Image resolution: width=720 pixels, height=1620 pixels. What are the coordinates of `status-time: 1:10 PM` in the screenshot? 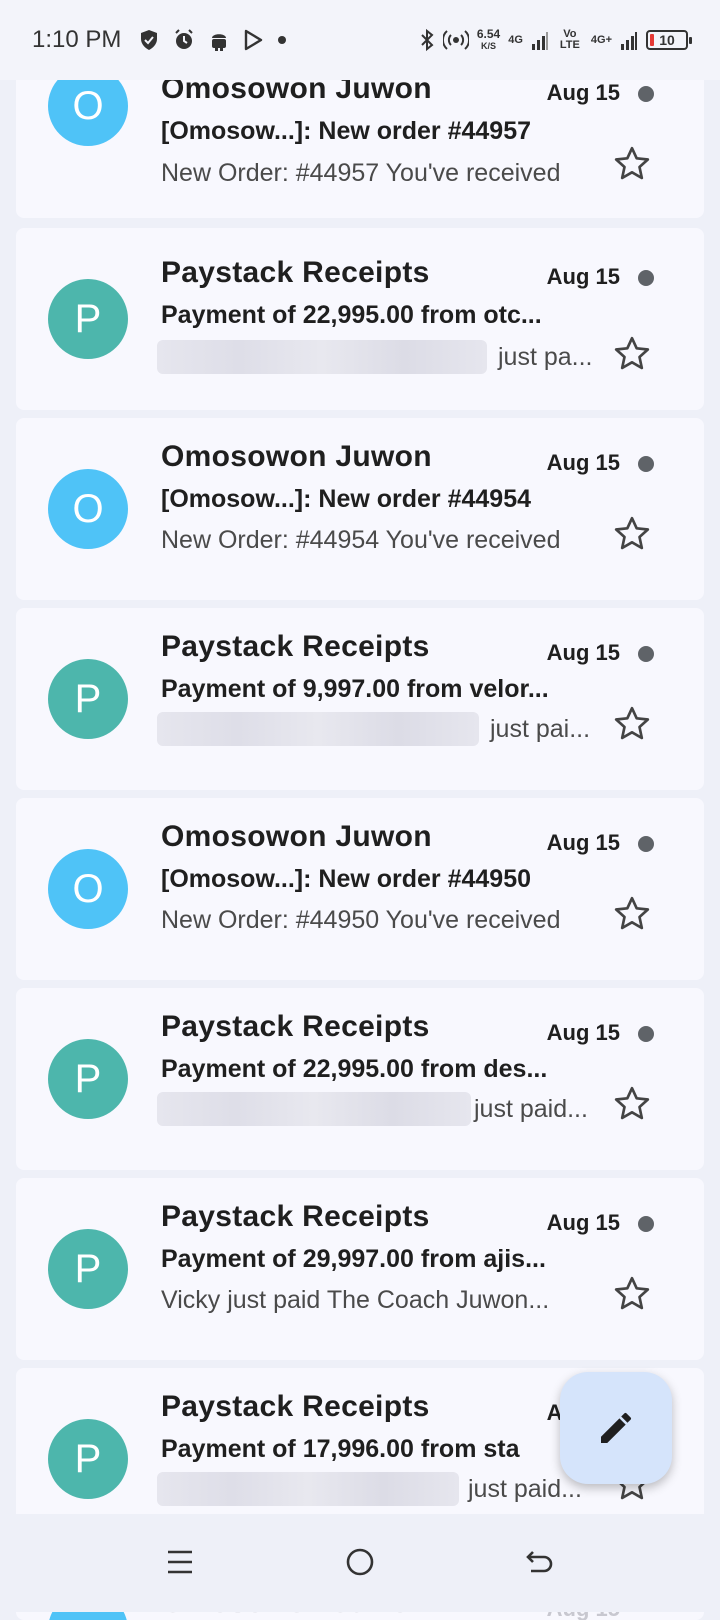 It's located at (77, 39).